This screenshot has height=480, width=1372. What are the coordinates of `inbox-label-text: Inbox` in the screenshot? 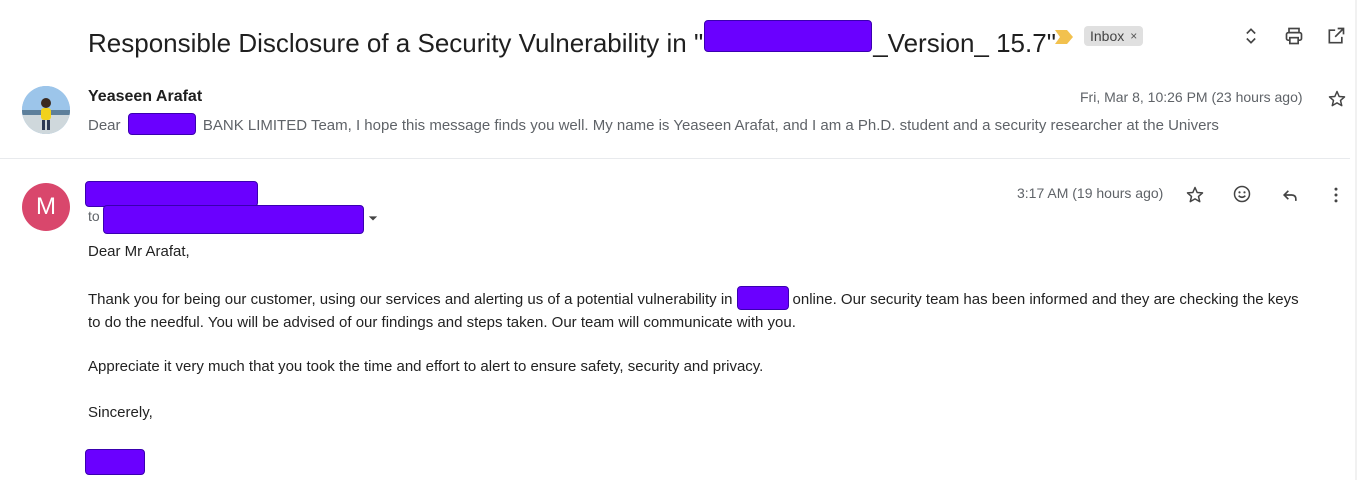 It's located at (1107, 36).